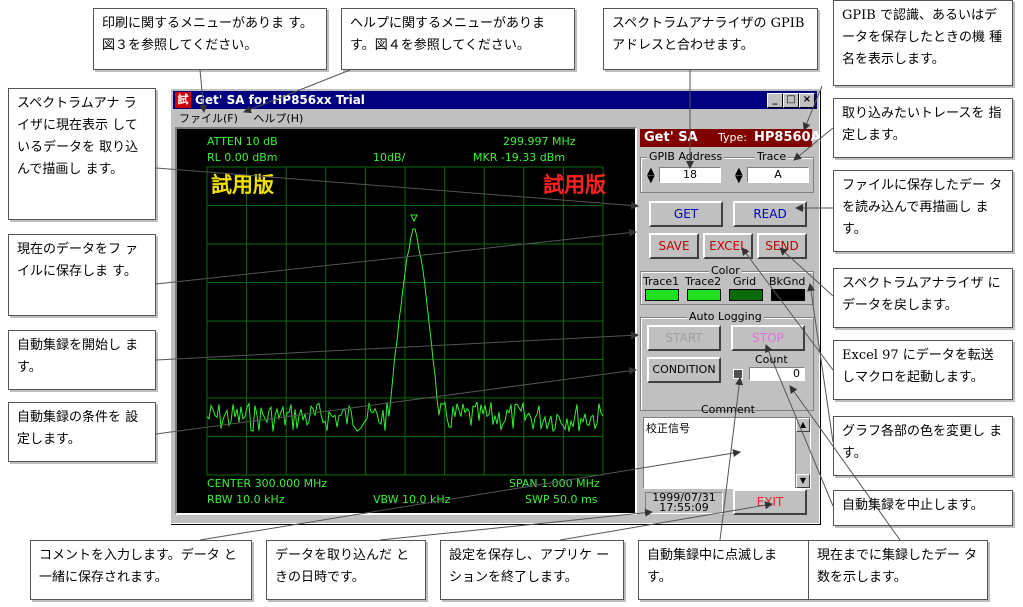  What do you see at coordinates (923, 128) in the screenshot?
I see `callout-trace: 取り込みたいトレースを 指定します。` at bounding box center [923, 128].